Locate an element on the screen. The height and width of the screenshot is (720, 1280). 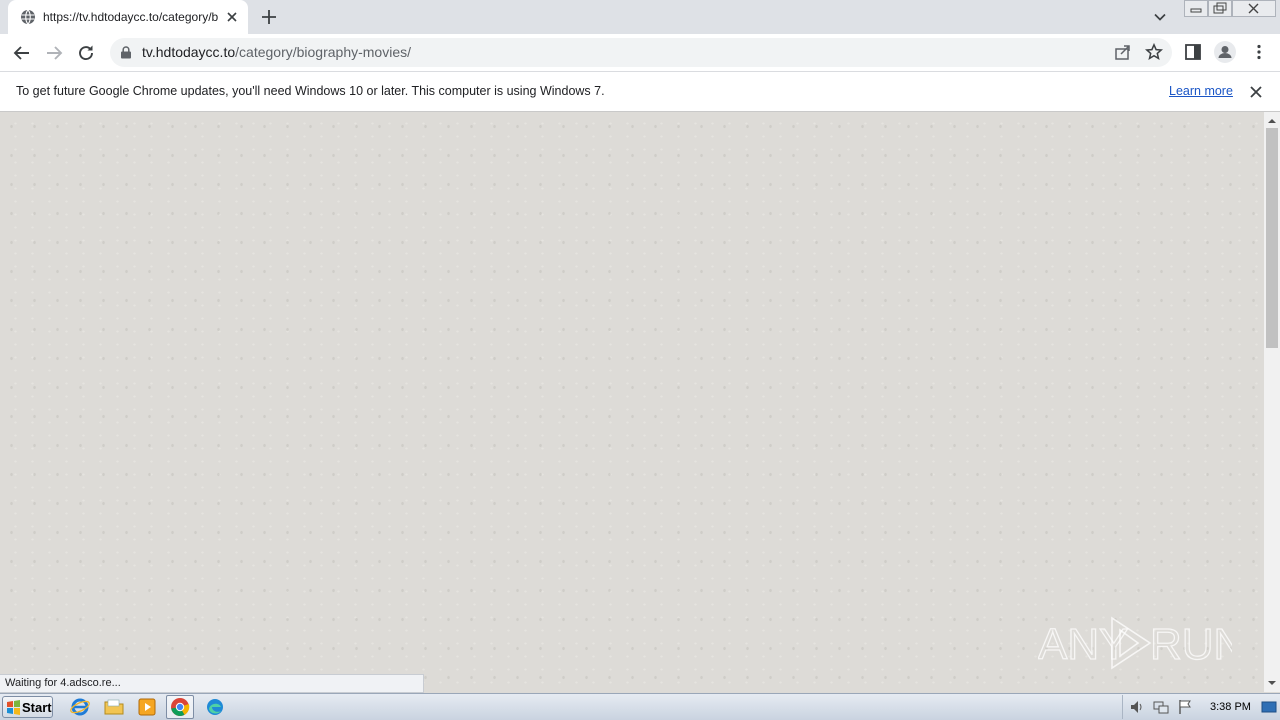
minimize-icon is located at coordinates (1196, 10).